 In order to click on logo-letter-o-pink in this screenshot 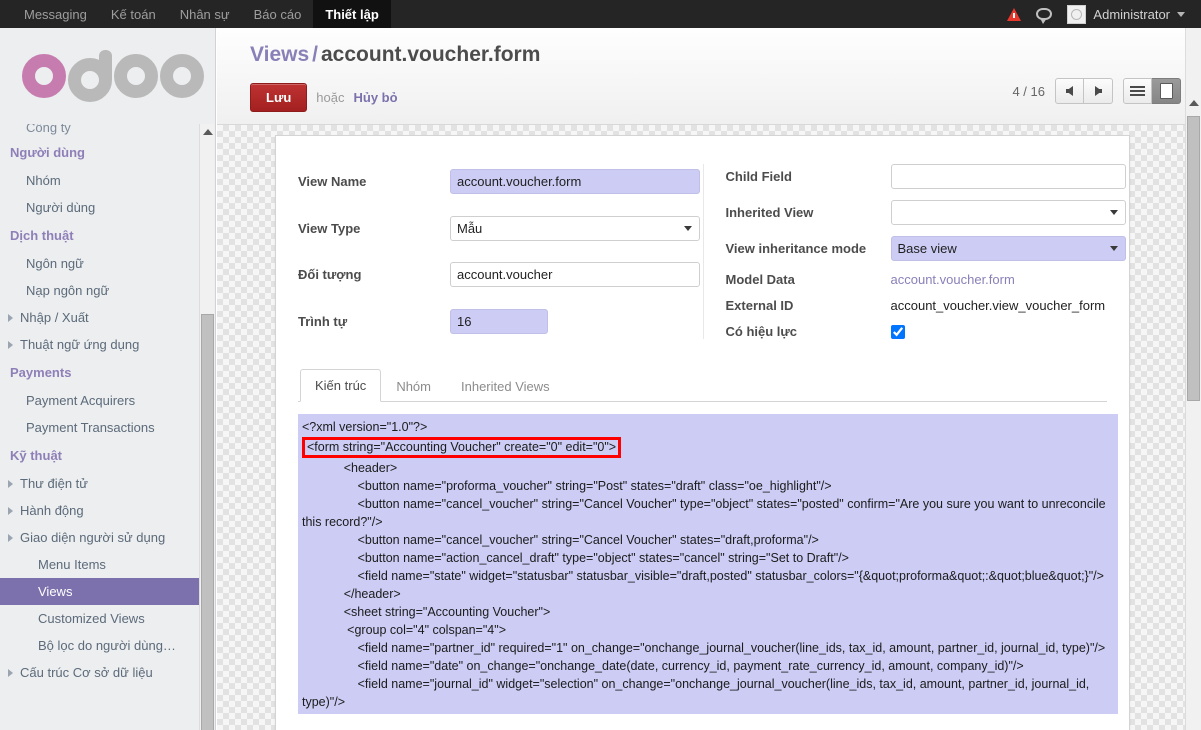, I will do `click(44, 76)`.